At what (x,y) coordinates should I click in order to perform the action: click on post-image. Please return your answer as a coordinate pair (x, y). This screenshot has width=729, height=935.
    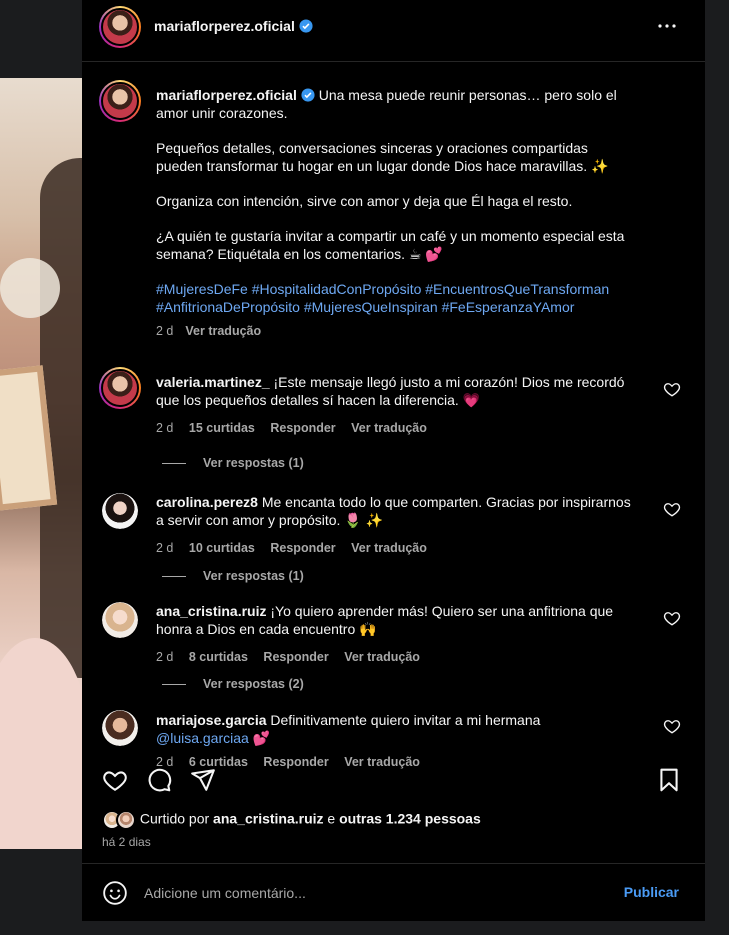
    Looking at the image, I should click on (41, 463).